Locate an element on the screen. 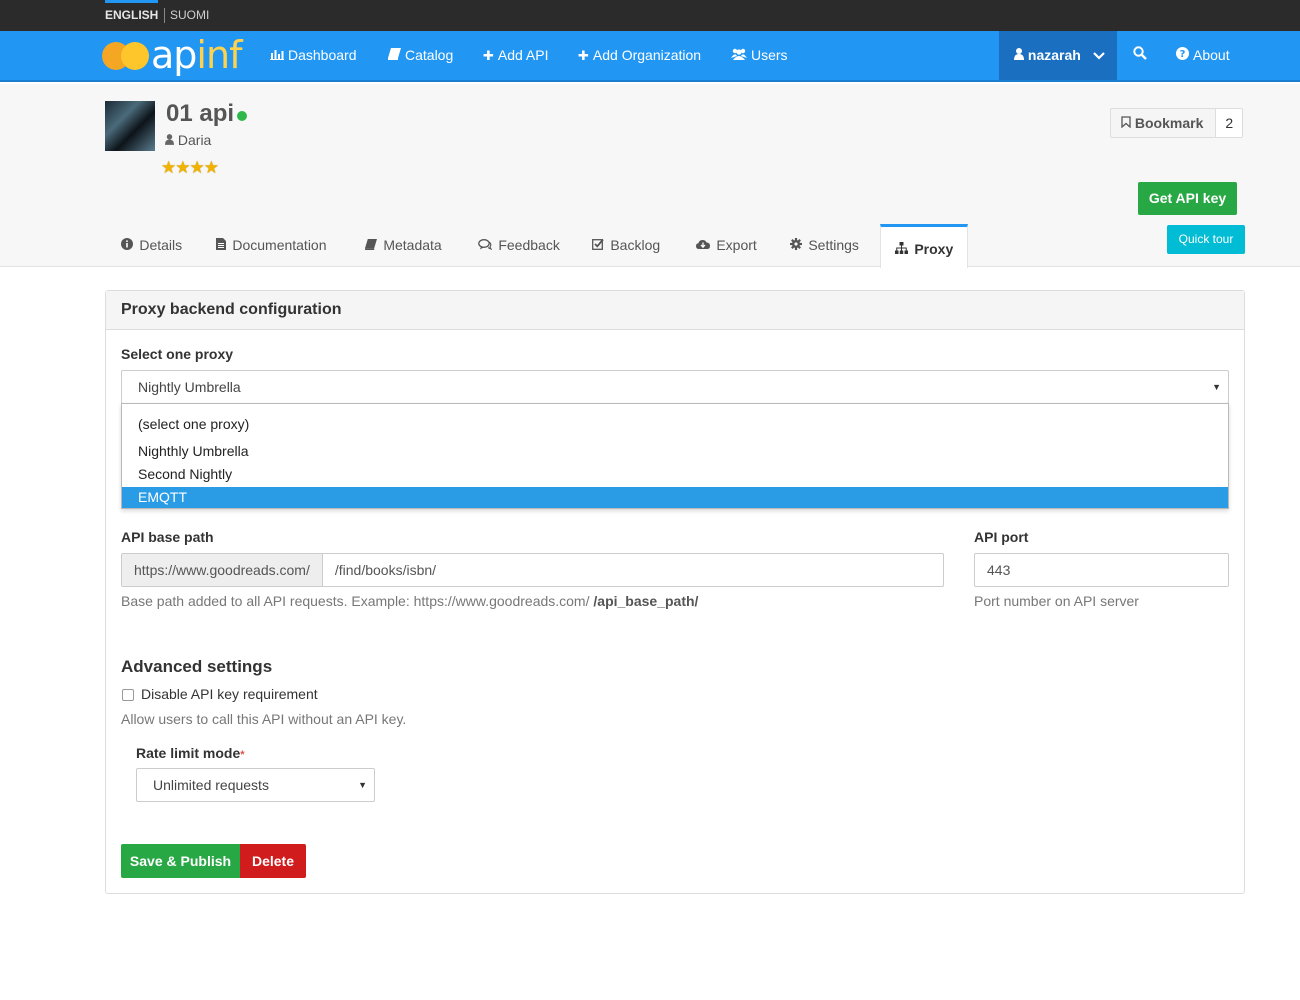 This screenshot has height=1000, width=1300. api-author: Daria is located at coordinates (188, 140).